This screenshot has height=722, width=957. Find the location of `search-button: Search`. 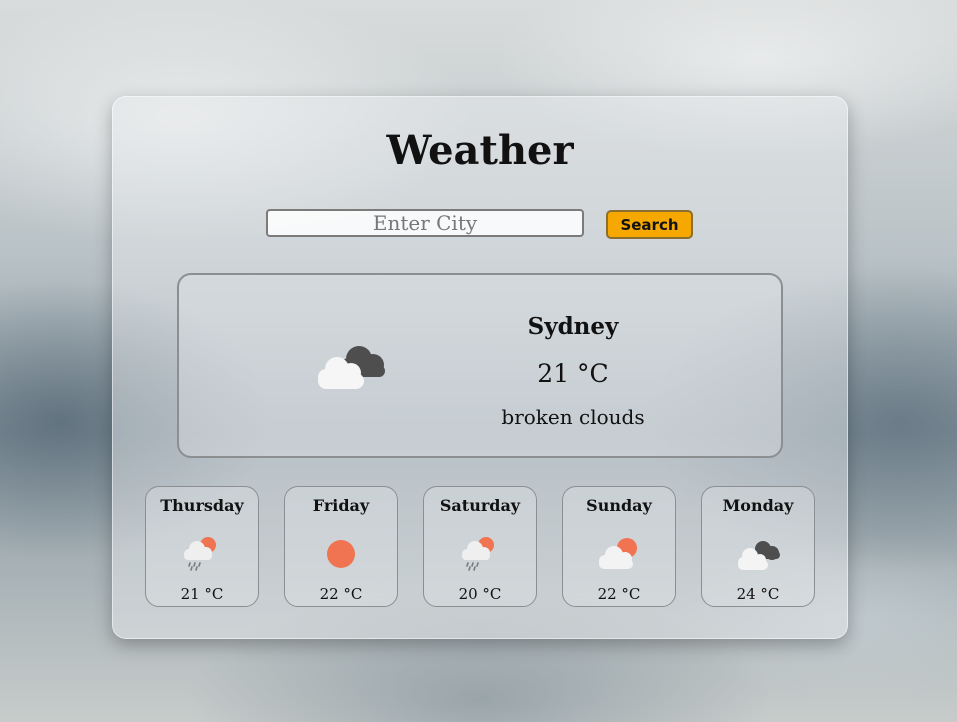

search-button: Search is located at coordinates (649, 224).